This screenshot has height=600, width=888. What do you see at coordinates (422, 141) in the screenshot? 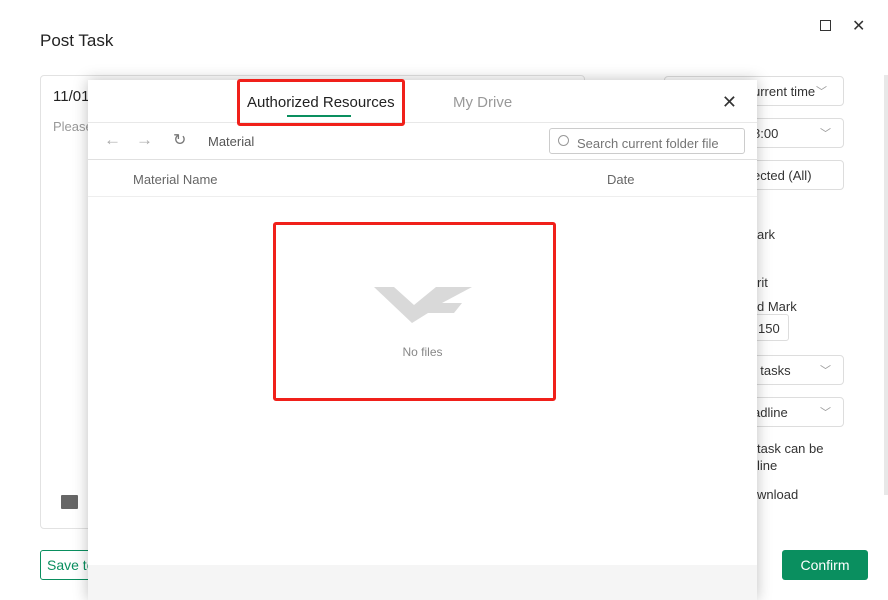
I see `toolbar: ← → ↻ Material` at bounding box center [422, 141].